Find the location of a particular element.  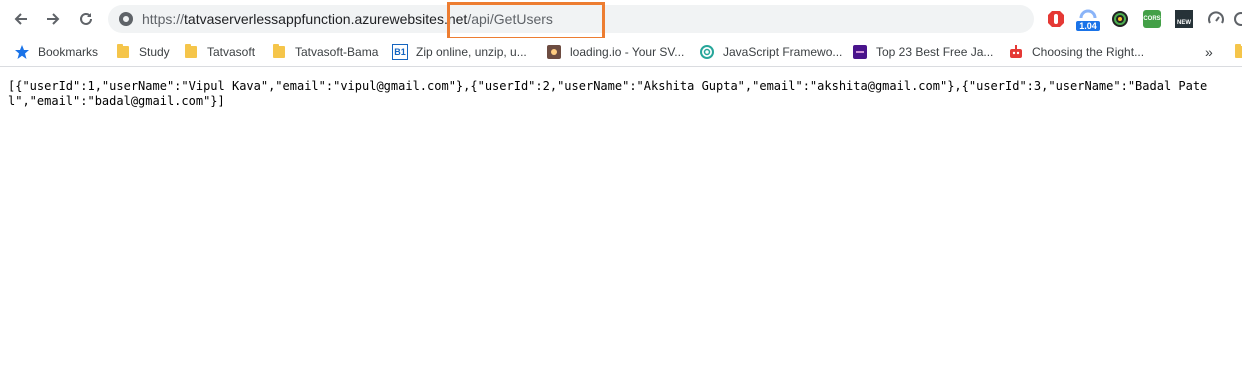

cors-icon: CORS is located at coordinates (1152, 19).